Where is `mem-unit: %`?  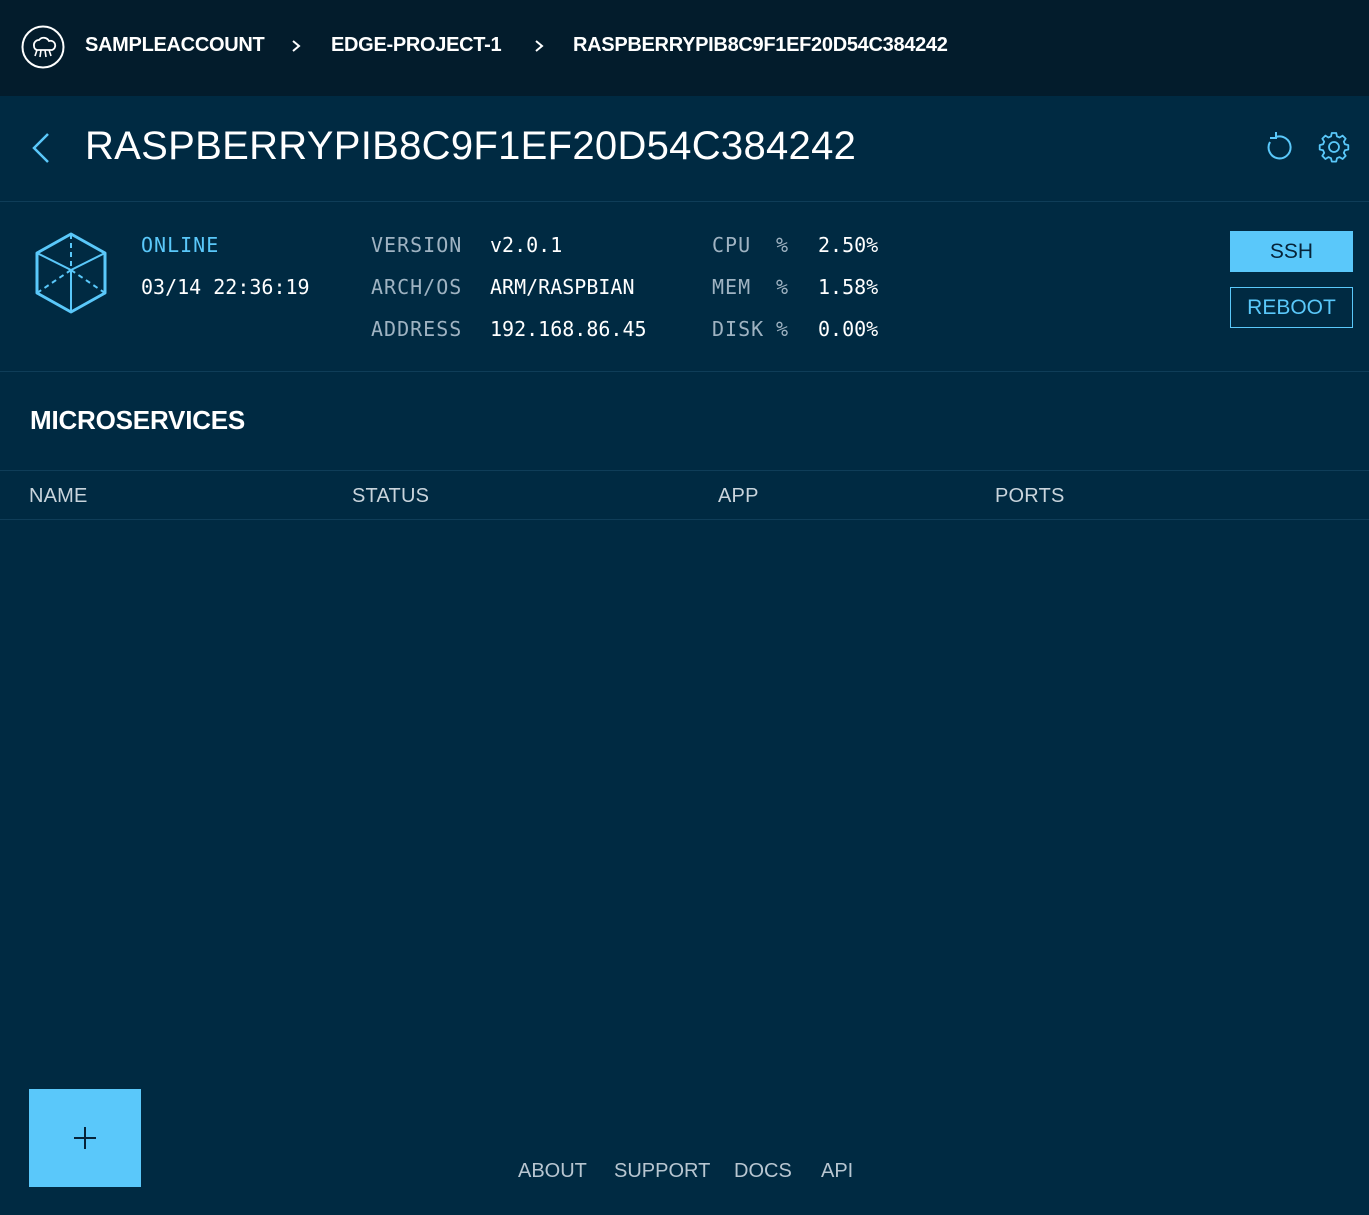 mem-unit: % is located at coordinates (783, 287).